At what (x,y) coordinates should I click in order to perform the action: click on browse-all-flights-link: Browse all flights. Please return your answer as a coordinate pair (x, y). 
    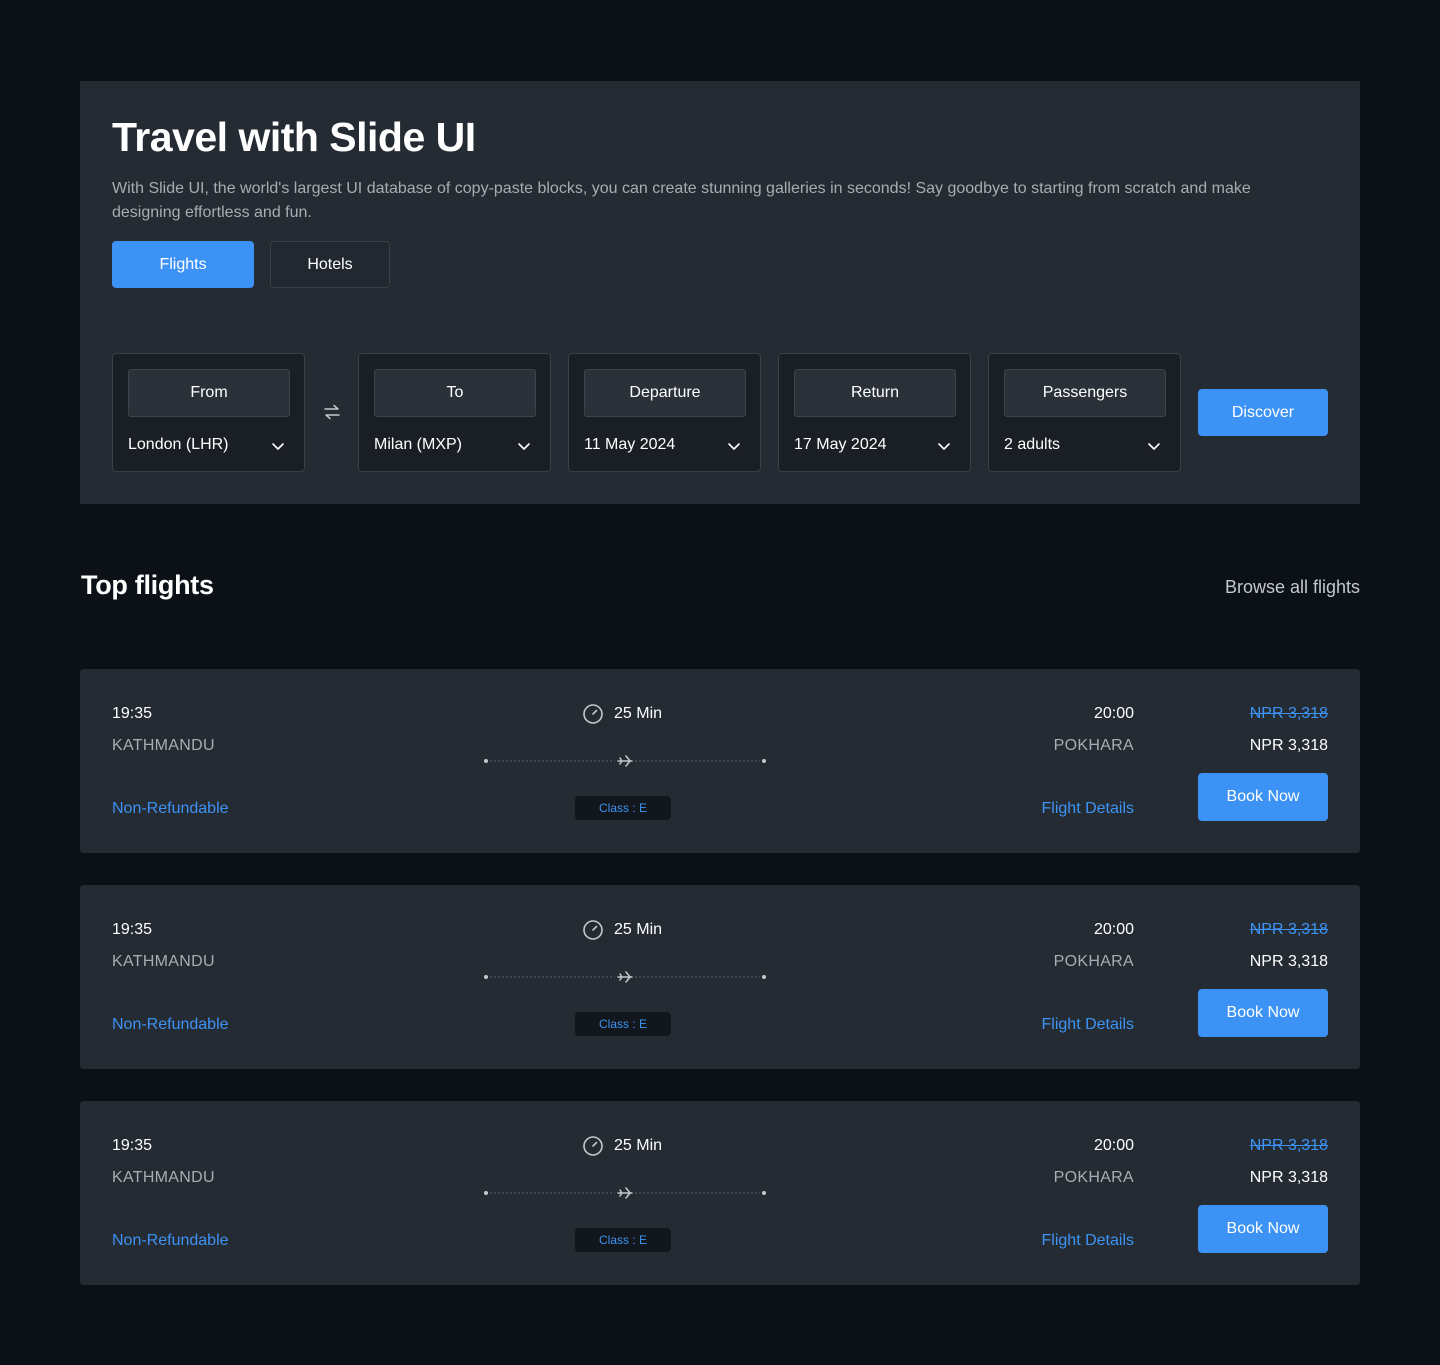
    Looking at the image, I should click on (1292, 587).